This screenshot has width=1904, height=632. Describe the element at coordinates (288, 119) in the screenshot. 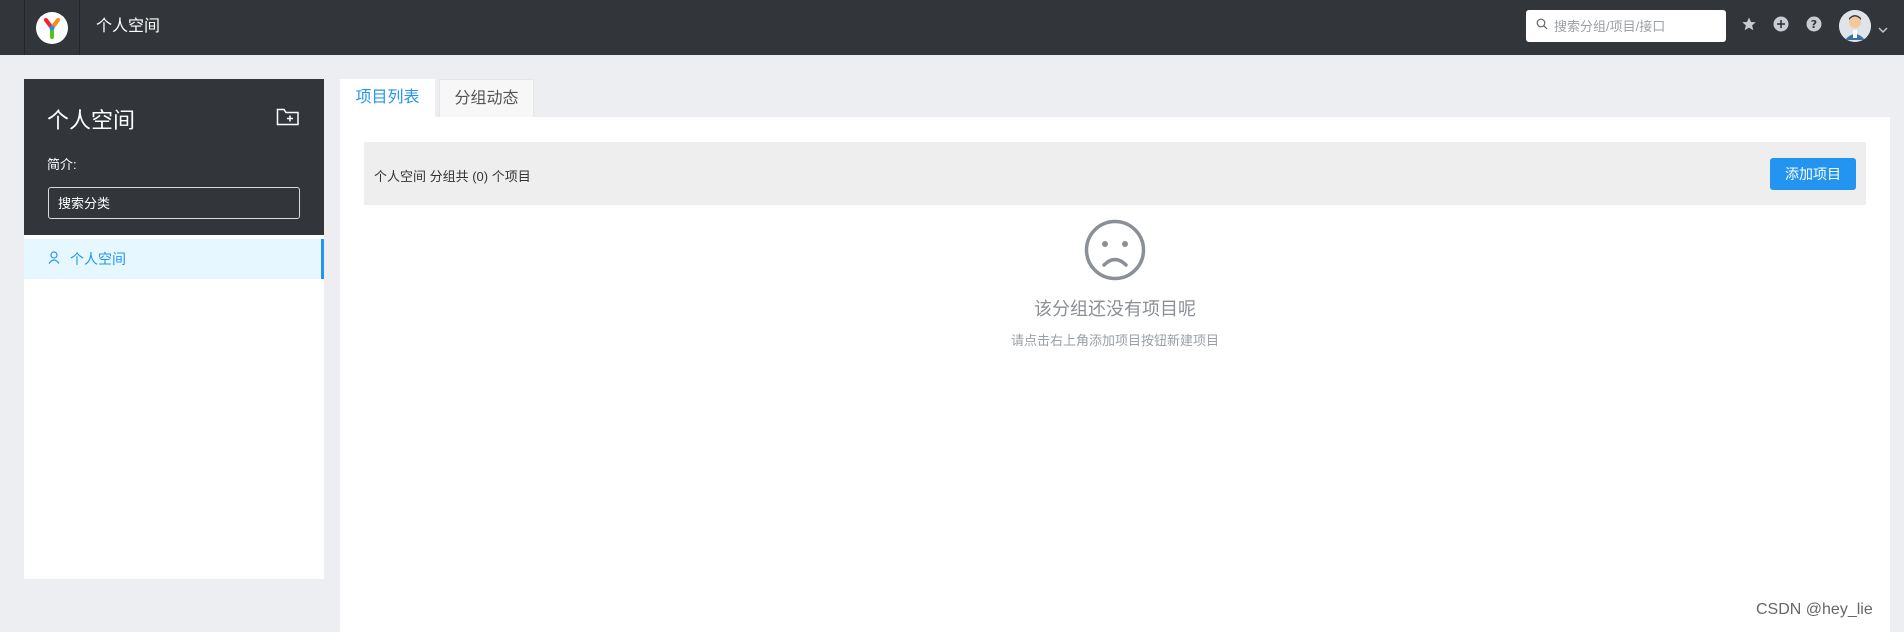

I see `add-folder-icon` at that location.